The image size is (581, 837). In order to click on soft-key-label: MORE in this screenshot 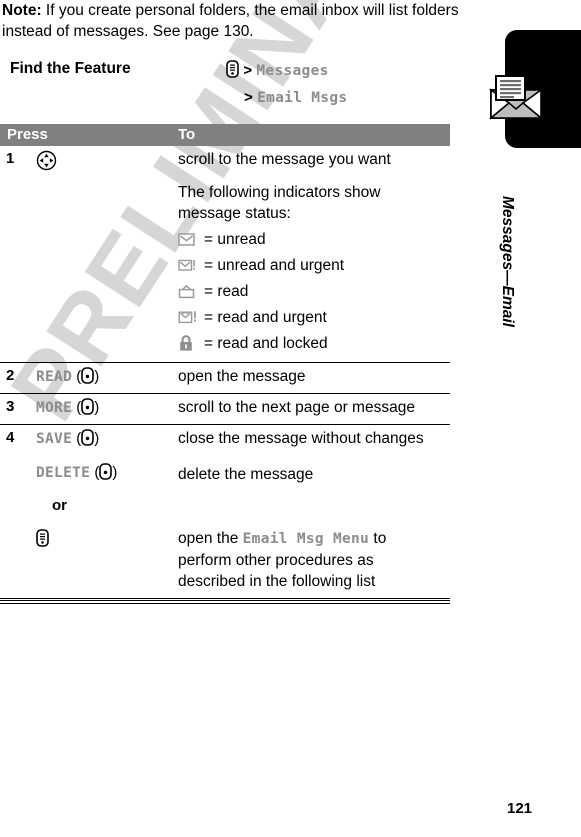, I will do `click(54, 408)`.